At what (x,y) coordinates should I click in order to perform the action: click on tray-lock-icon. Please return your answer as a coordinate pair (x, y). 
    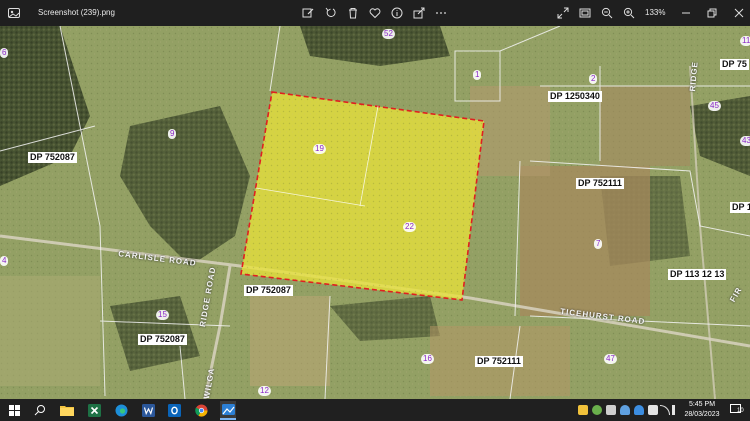
    Looking at the image, I should click on (583, 410).